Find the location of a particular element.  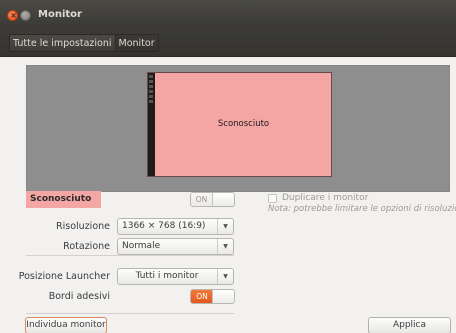

sticky-edges-state: ON is located at coordinates (202, 296).